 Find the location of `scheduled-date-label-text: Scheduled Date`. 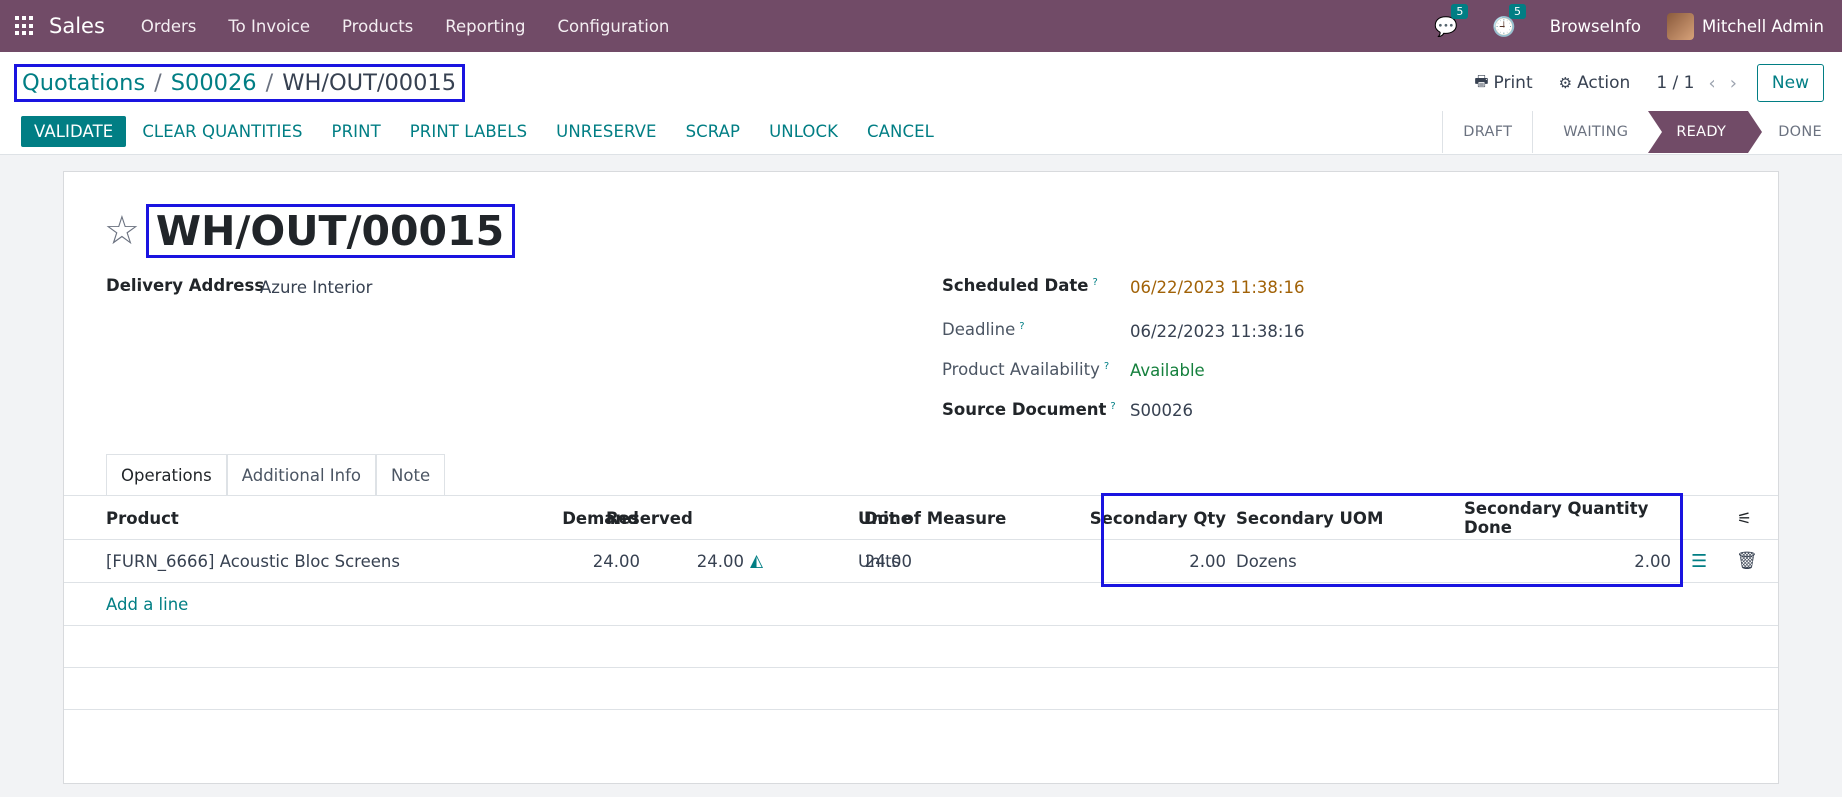

scheduled-date-label-text: Scheduled Date is located at coordinates (1015, 285).